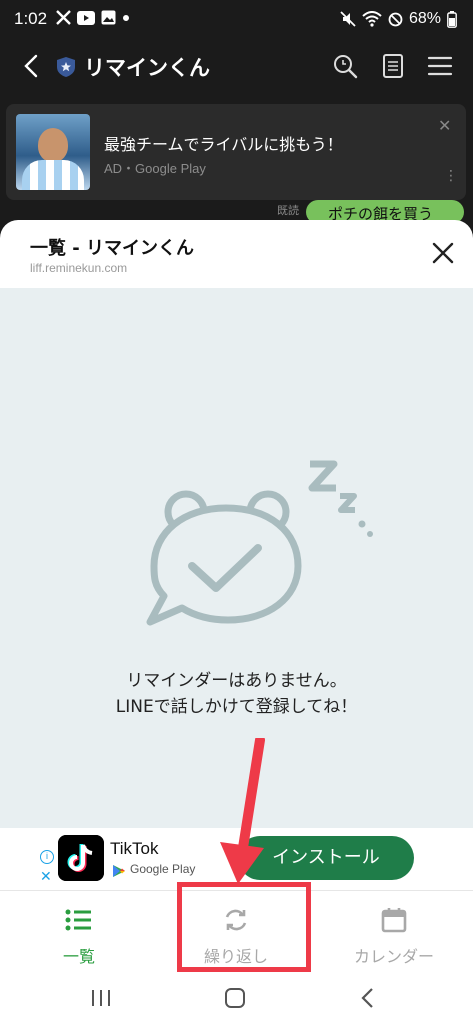 This screenshot has width=473, height=1024. What do you see at coordinates (163, 869) in the screenshot?
I see `ad-store-label: Google Play` at bounding box center [163, 869].